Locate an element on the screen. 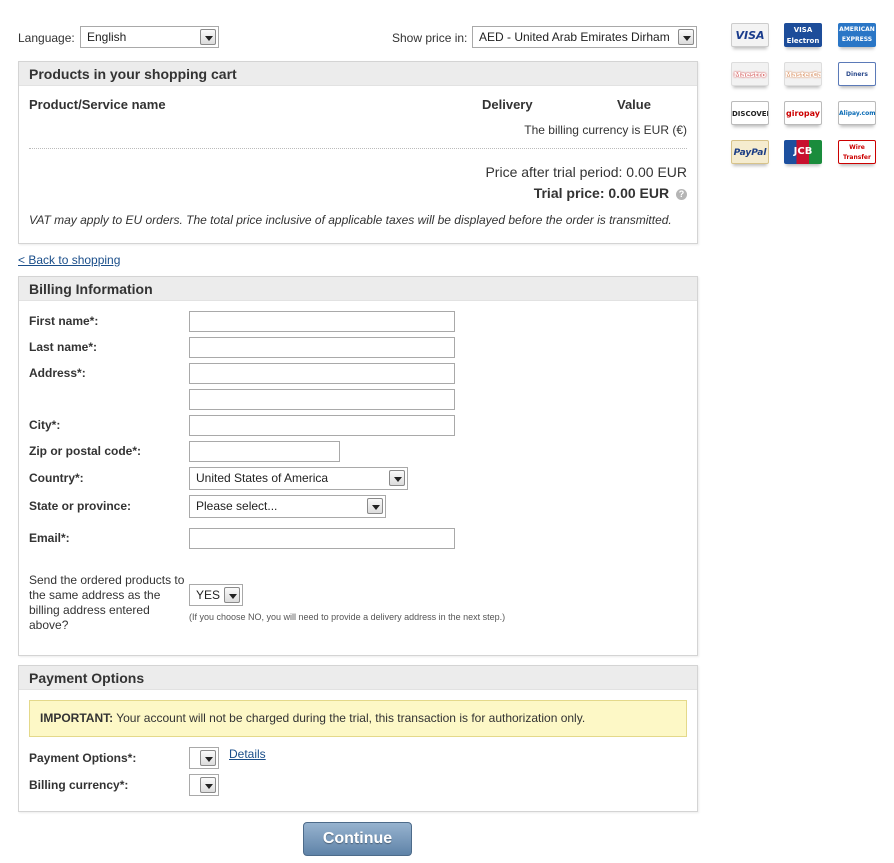  language-label: Language: is located at coordinates (46, 38).